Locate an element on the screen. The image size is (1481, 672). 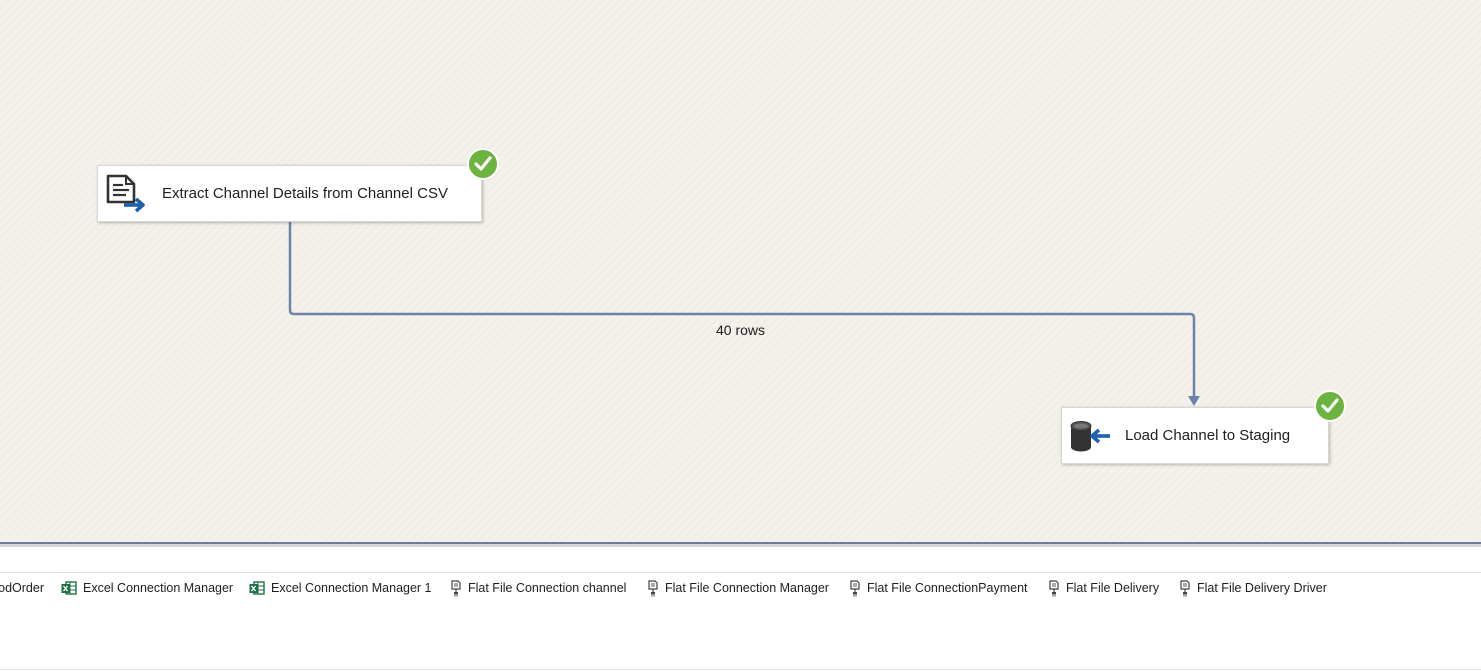
task-label: Extract Channel Details from Channel CSV is located at coordinates (305, 193).